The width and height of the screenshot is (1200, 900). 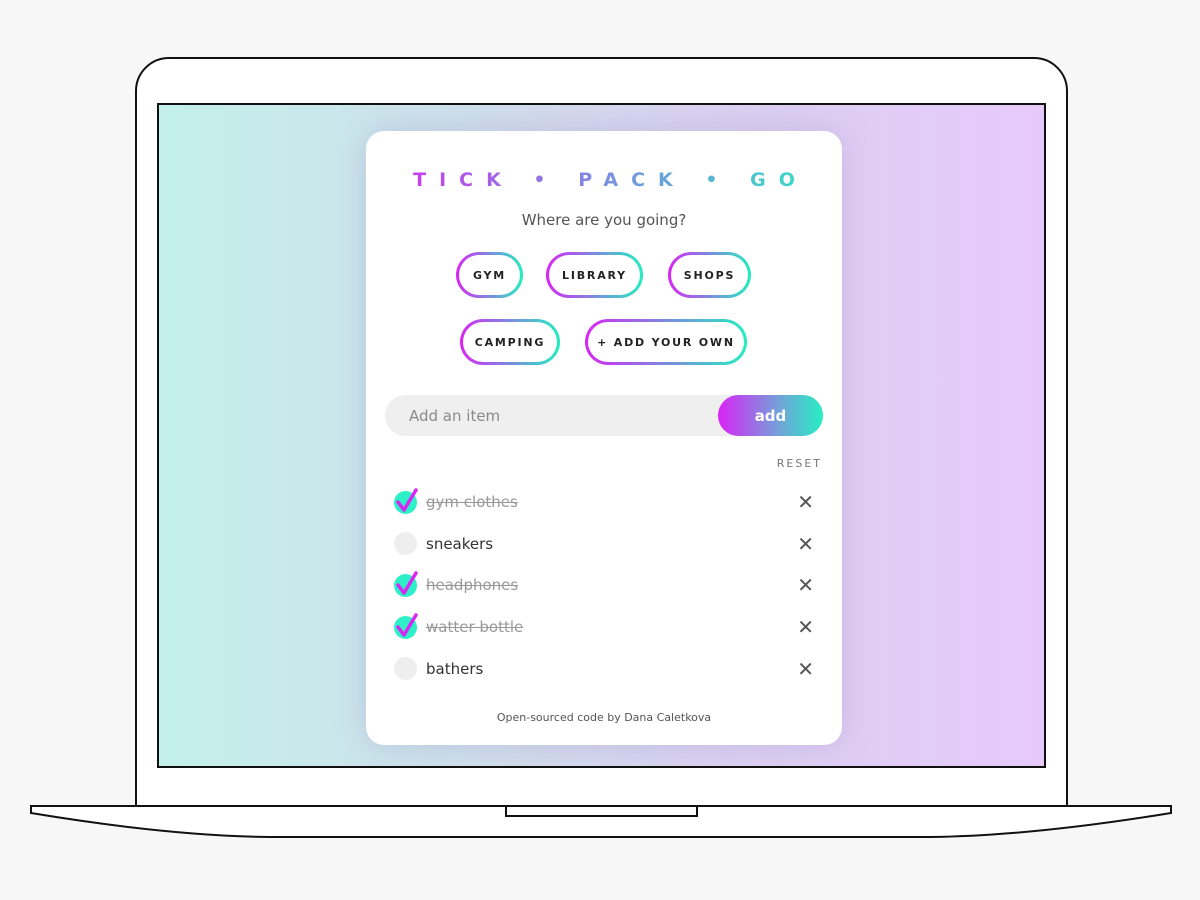 I want to click on destination-library: LIBRARY, so click(x=594, y=275).